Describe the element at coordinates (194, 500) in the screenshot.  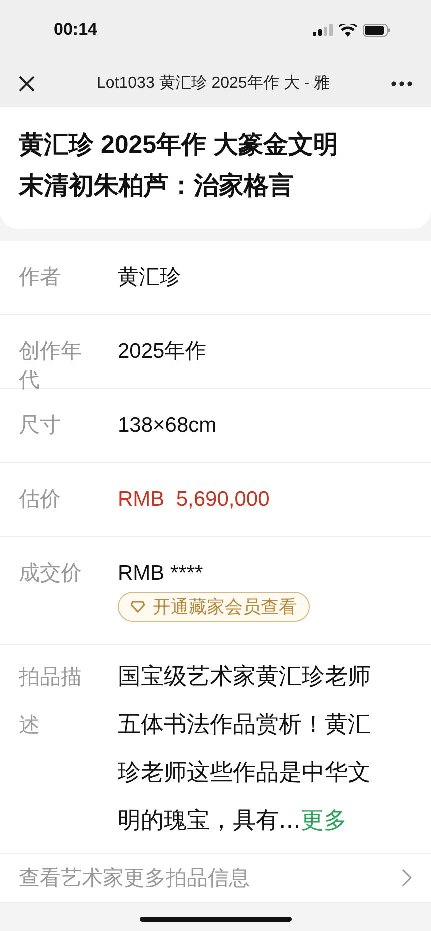
I see `estimate-price: RMB 5,690,000` at that location.